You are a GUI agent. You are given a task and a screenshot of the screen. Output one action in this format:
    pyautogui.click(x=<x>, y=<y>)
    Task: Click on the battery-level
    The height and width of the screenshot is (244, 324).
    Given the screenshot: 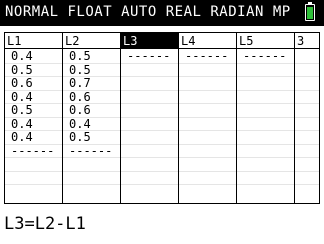 What is the action you would take?
    pyautogui.click(x=310, y=13)
    